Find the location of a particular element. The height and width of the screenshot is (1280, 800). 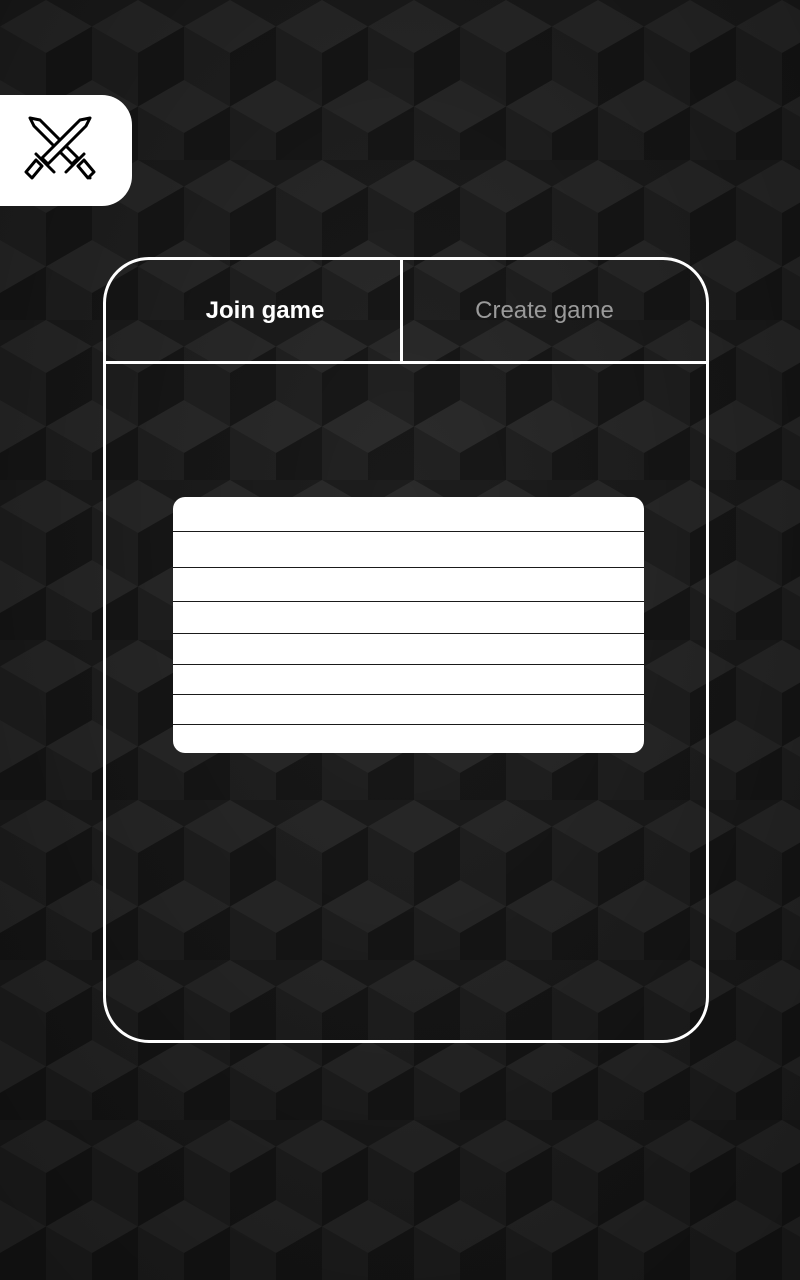

game-list is located at coordinates (408, 625).